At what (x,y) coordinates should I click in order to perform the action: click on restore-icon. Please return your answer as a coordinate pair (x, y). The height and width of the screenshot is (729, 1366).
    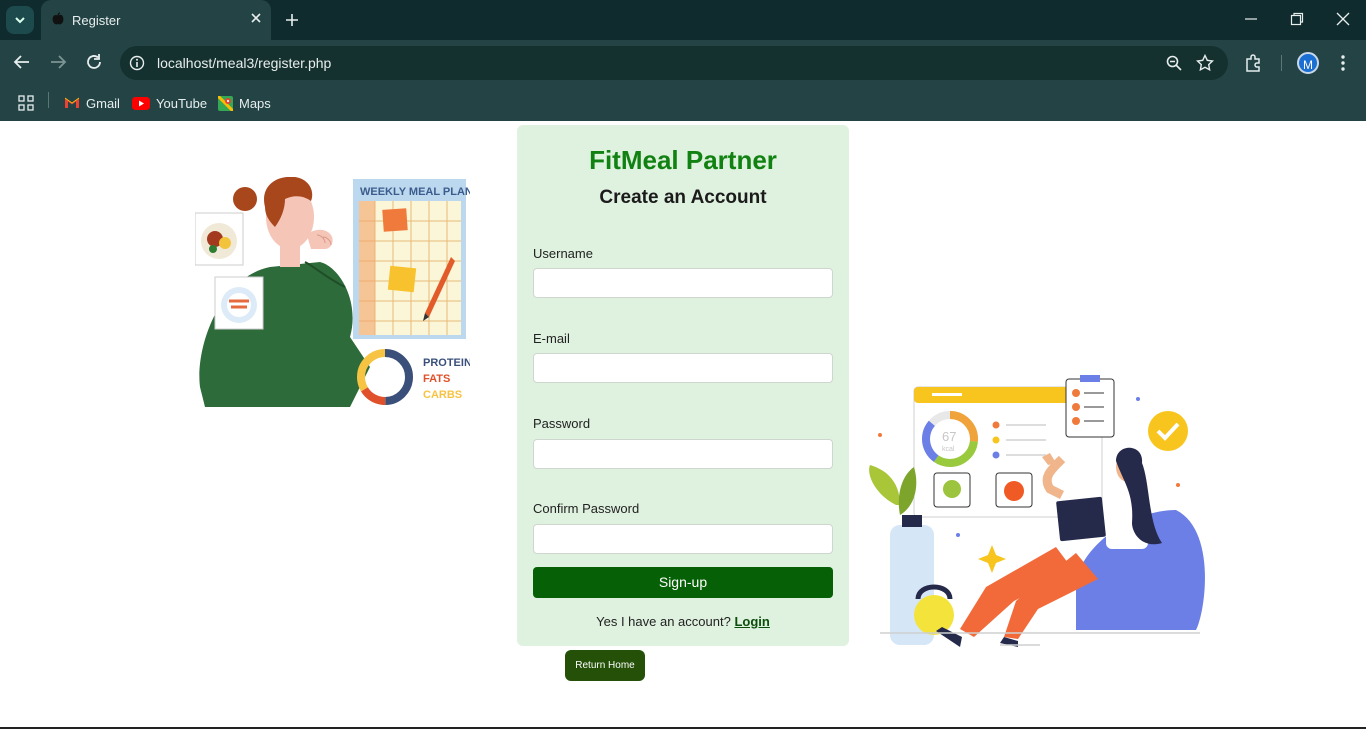
    Looking at the image, I should click on (1297, 19).